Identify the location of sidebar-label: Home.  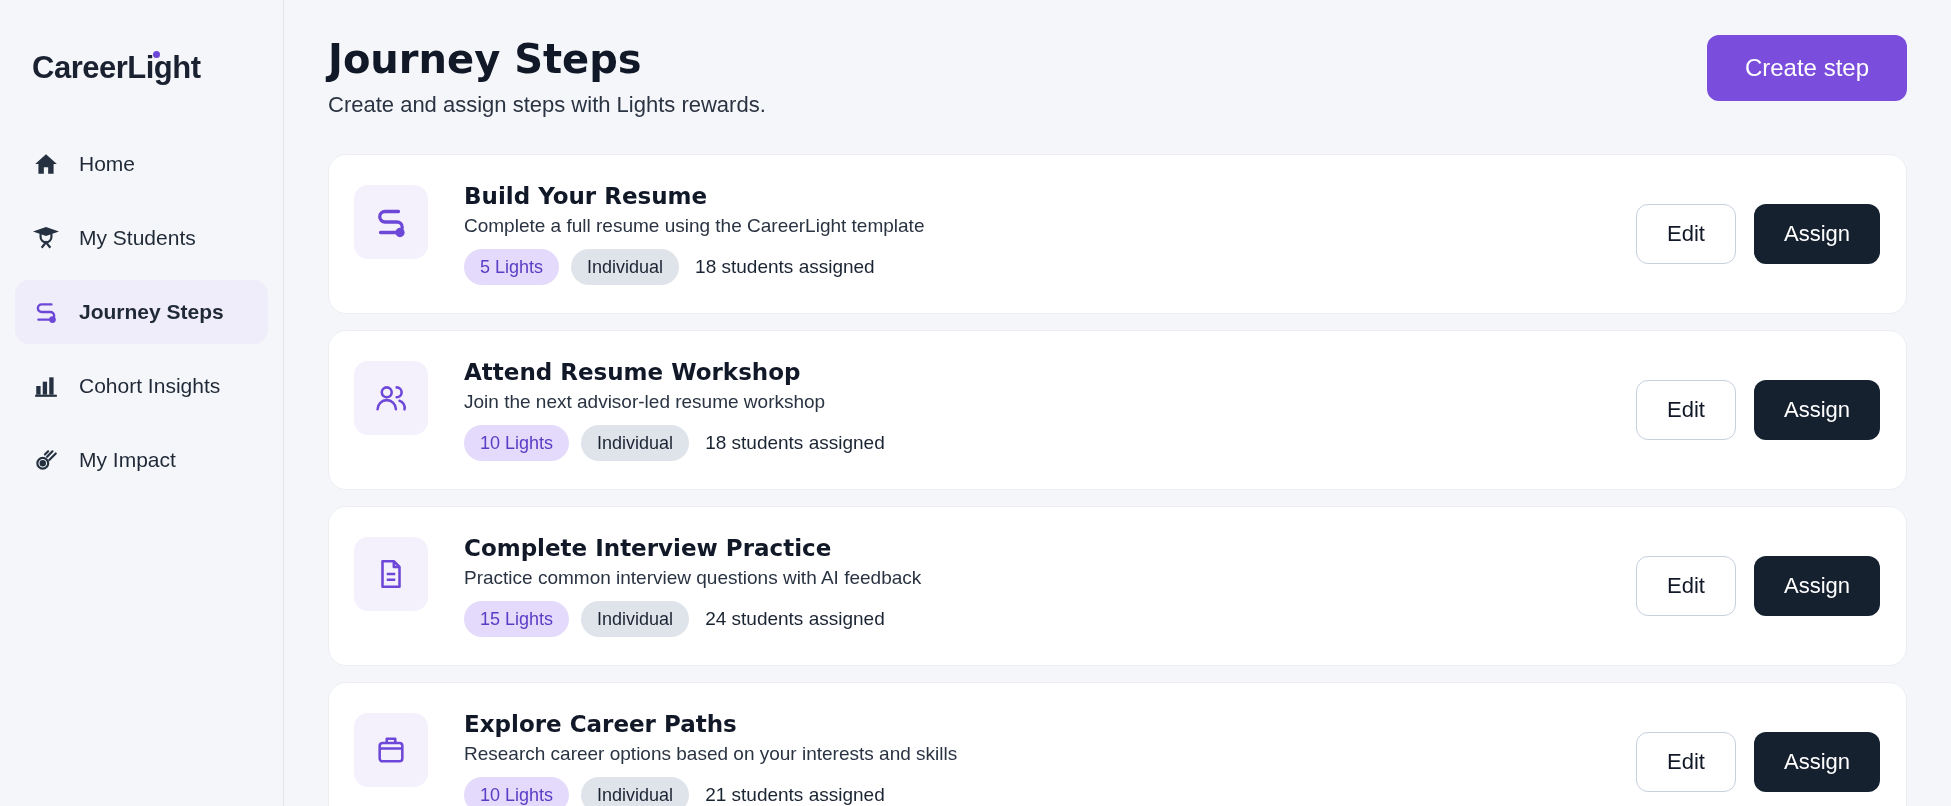
(107, 164).